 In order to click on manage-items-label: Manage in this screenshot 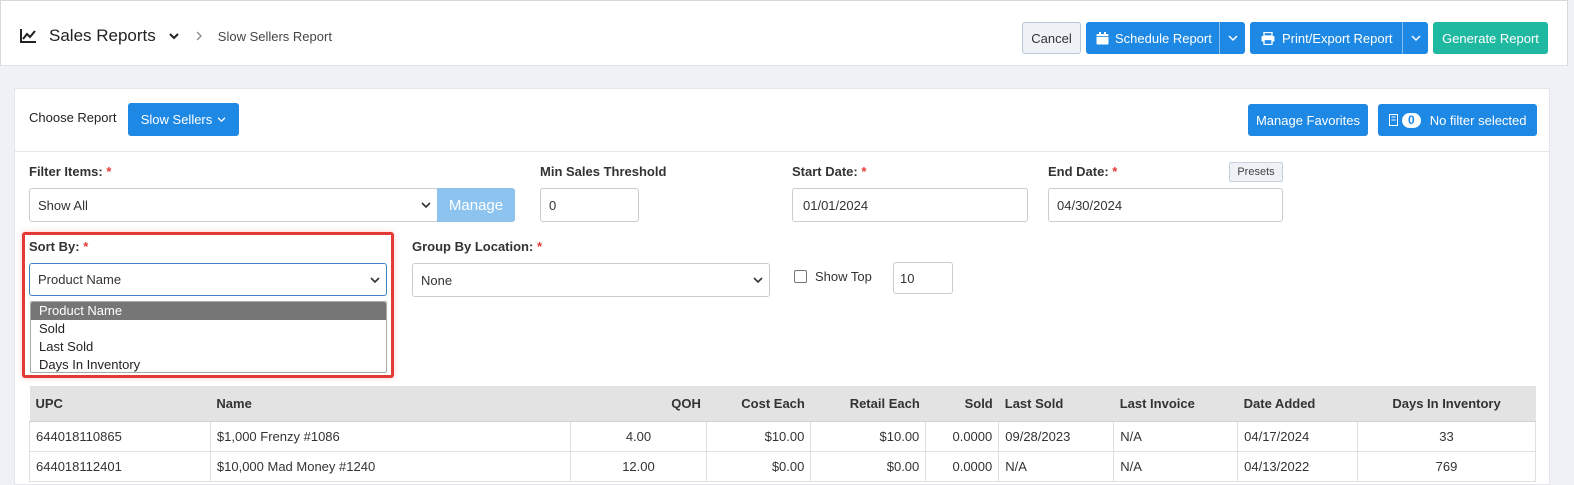, I will do `click(476, 205)`.